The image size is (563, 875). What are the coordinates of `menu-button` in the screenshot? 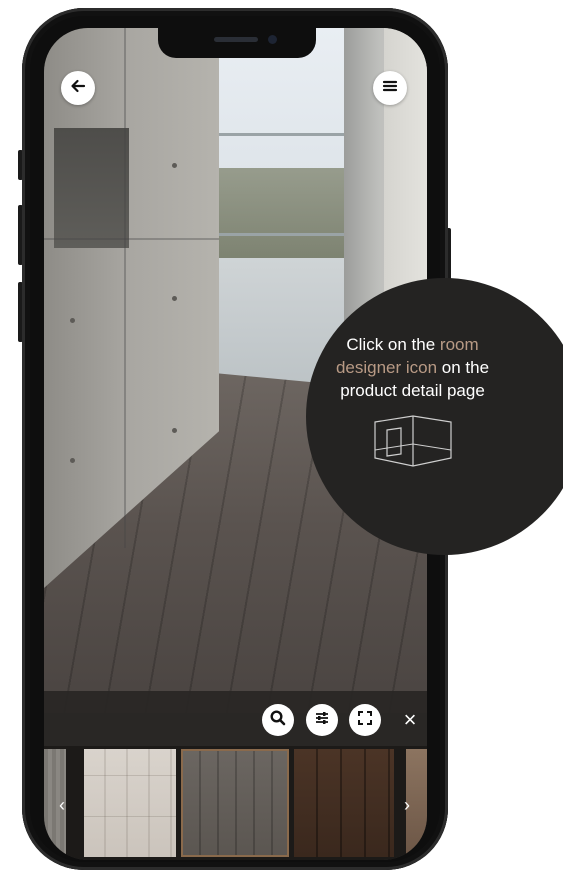 It's located at (390, 88).